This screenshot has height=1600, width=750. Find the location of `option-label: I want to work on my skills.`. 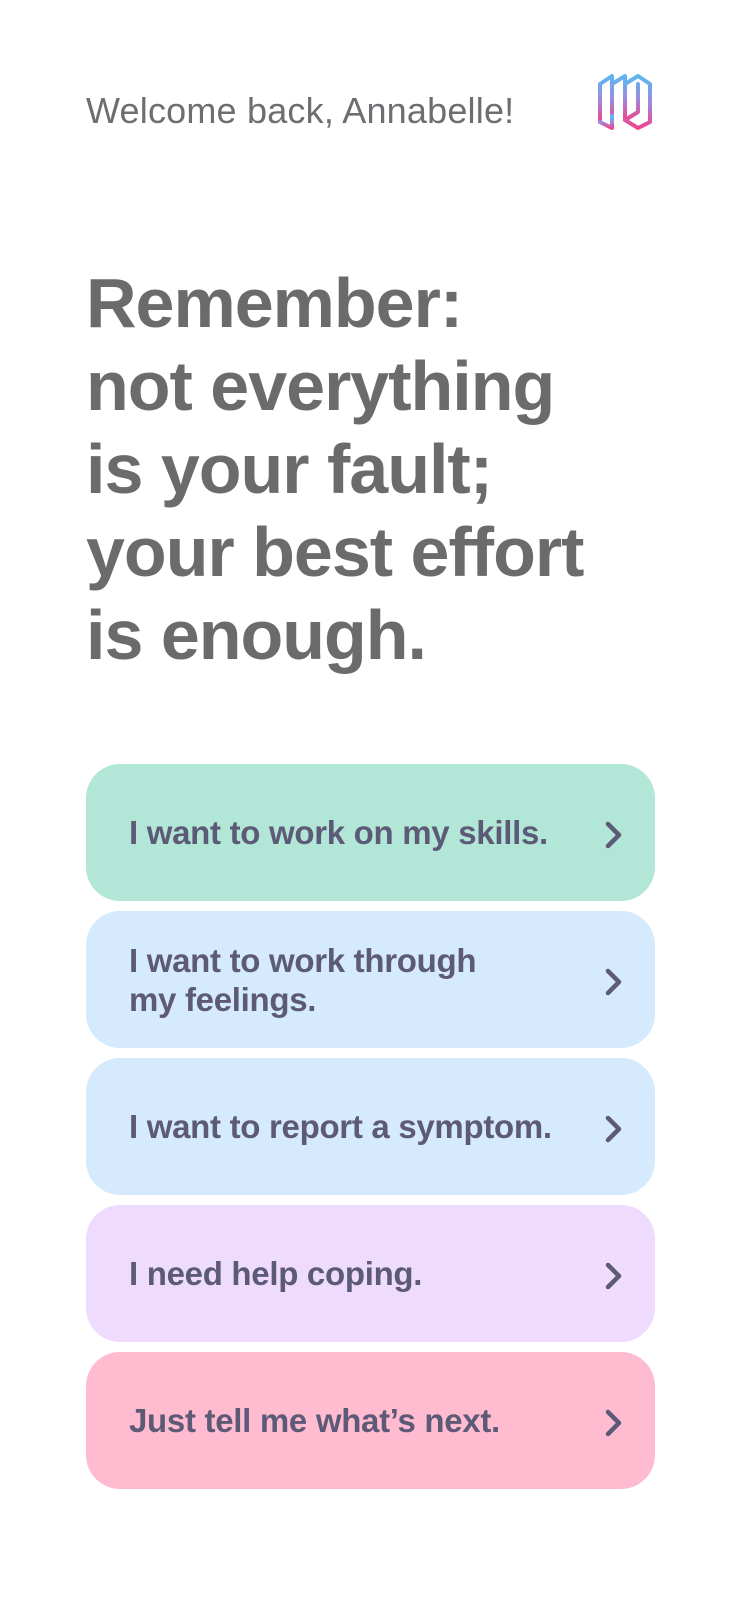

option-label: I want to work on my skills. is located at coordinates (338, 832).